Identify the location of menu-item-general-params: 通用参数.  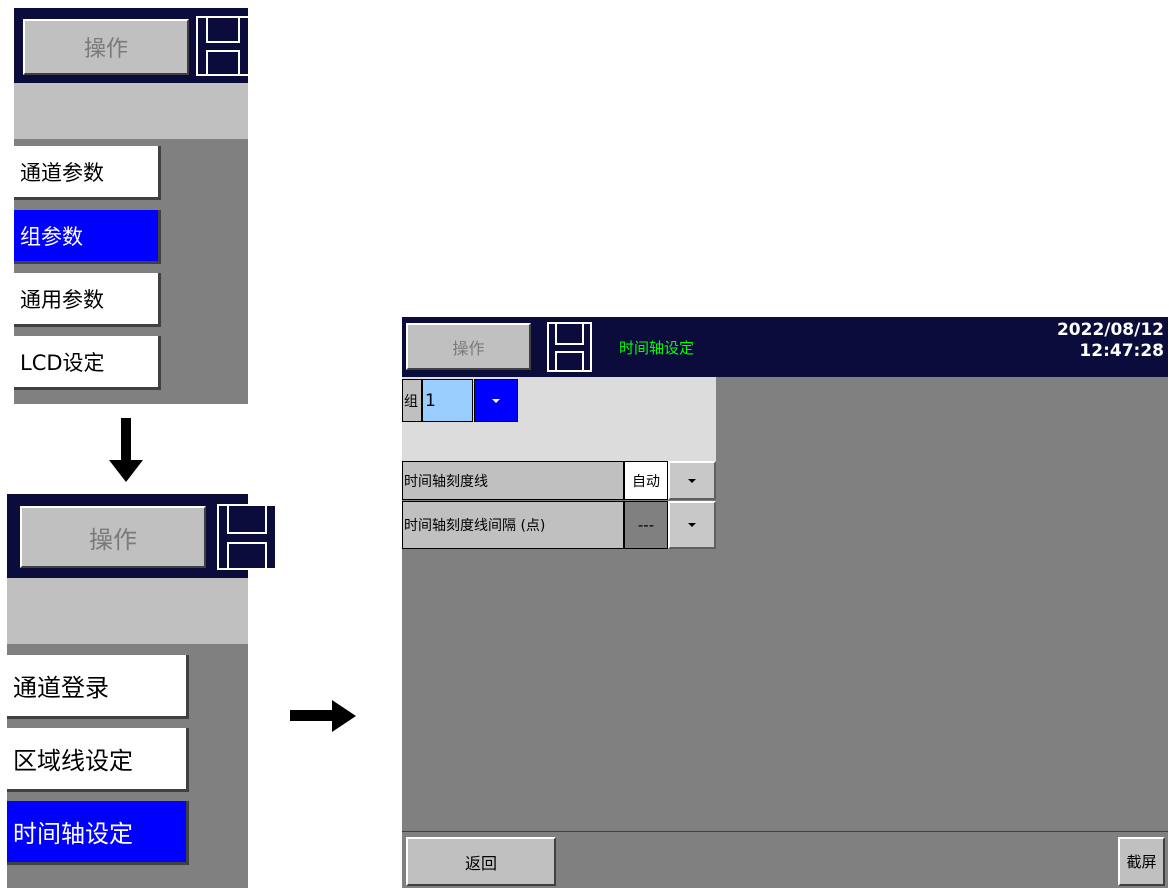
(87, 300).